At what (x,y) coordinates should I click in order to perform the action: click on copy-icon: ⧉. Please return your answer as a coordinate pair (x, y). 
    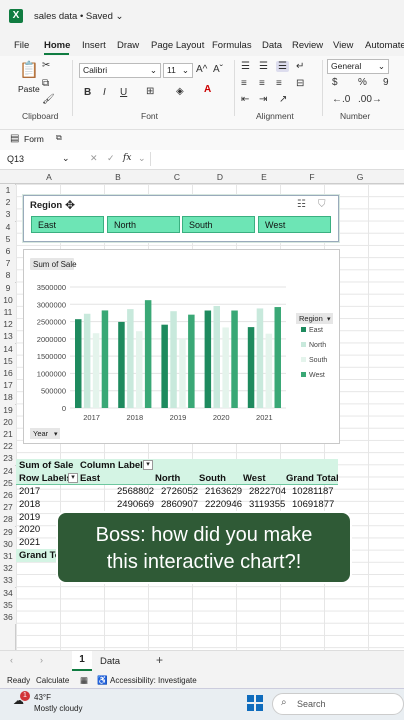
    Looking at the image, I should click on (45, 83).